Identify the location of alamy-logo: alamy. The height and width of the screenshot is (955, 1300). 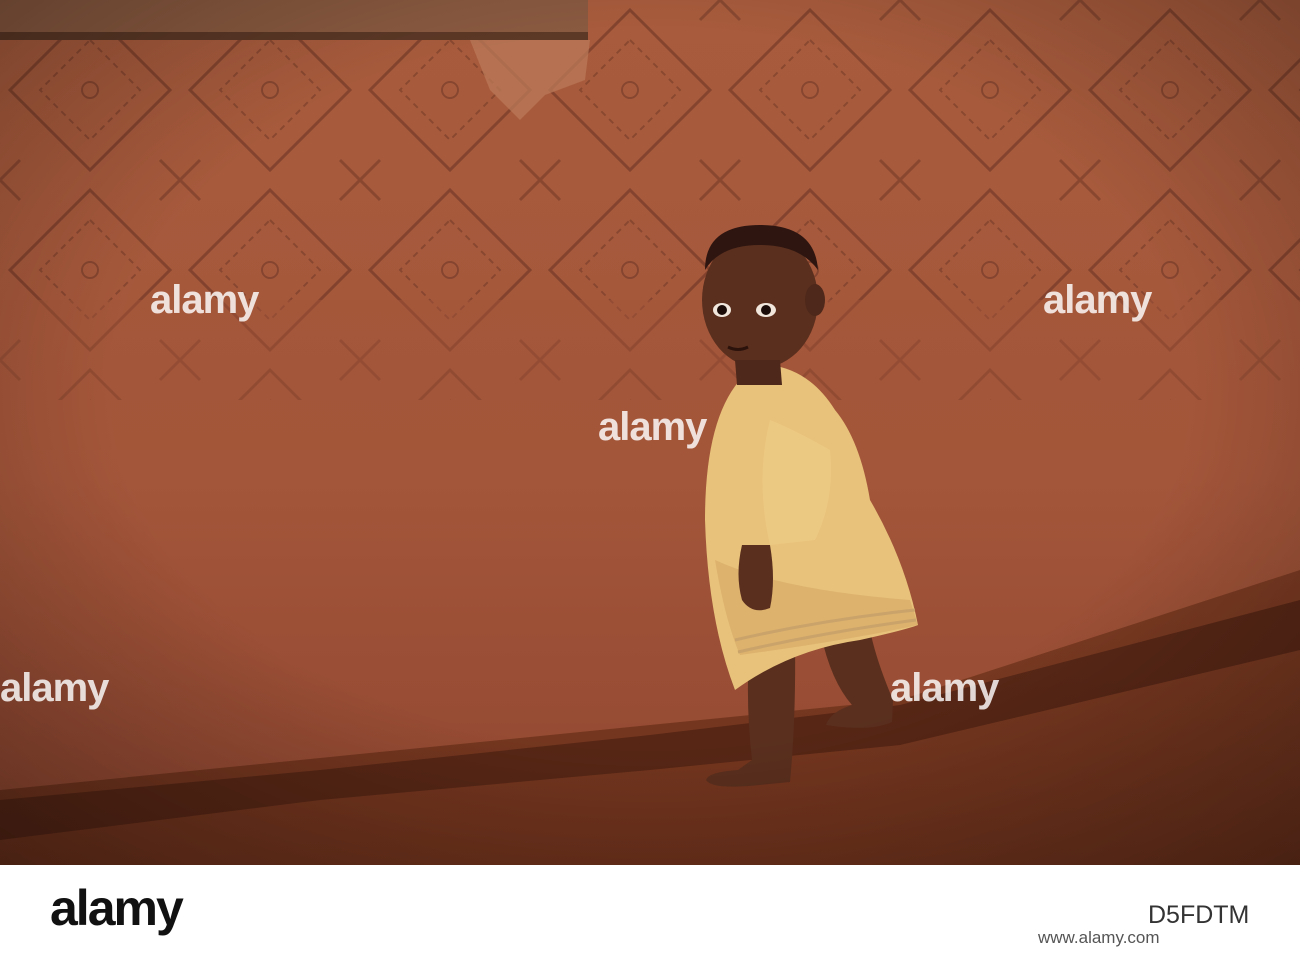
(117, 908).